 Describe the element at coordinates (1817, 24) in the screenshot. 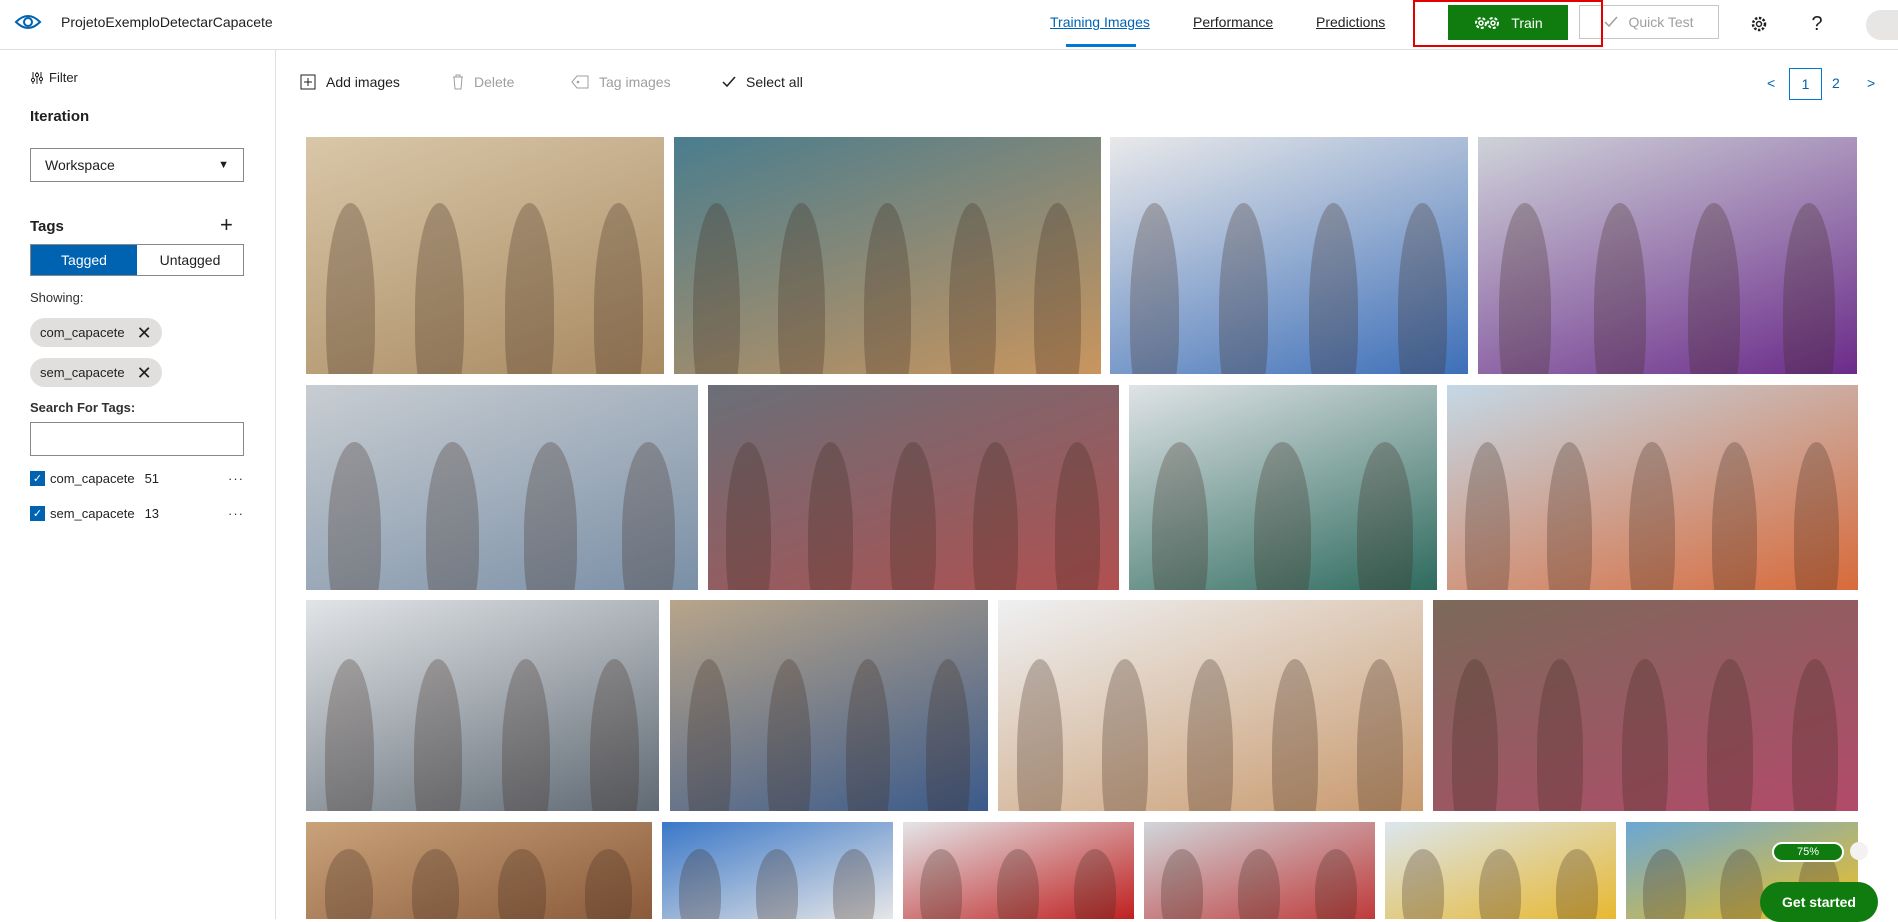

I see `help-button: ?` at that location.